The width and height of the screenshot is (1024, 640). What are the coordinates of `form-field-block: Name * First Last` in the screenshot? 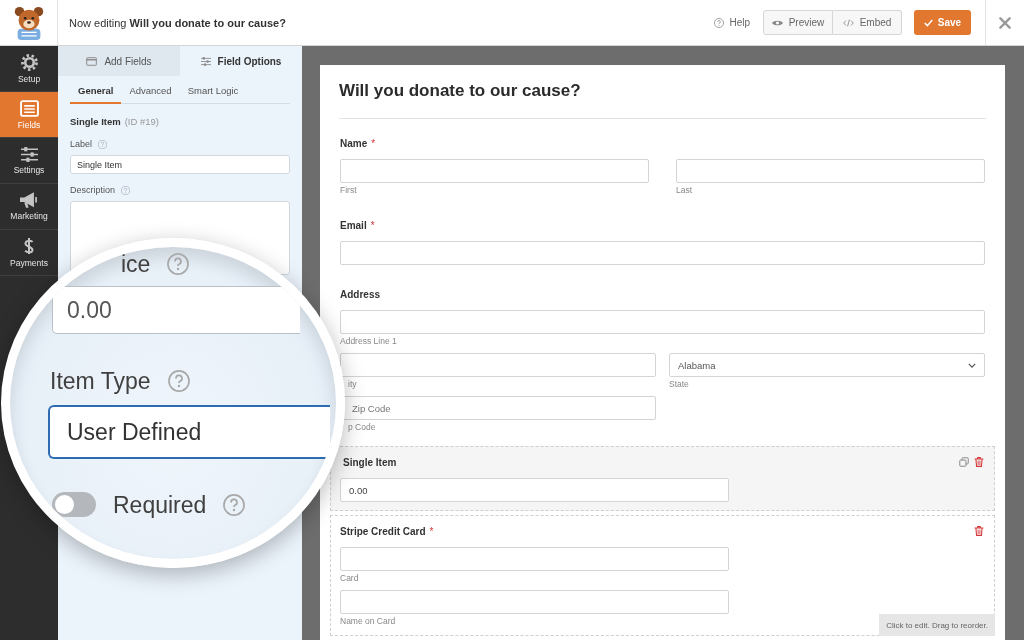 It's located at (662, 166).